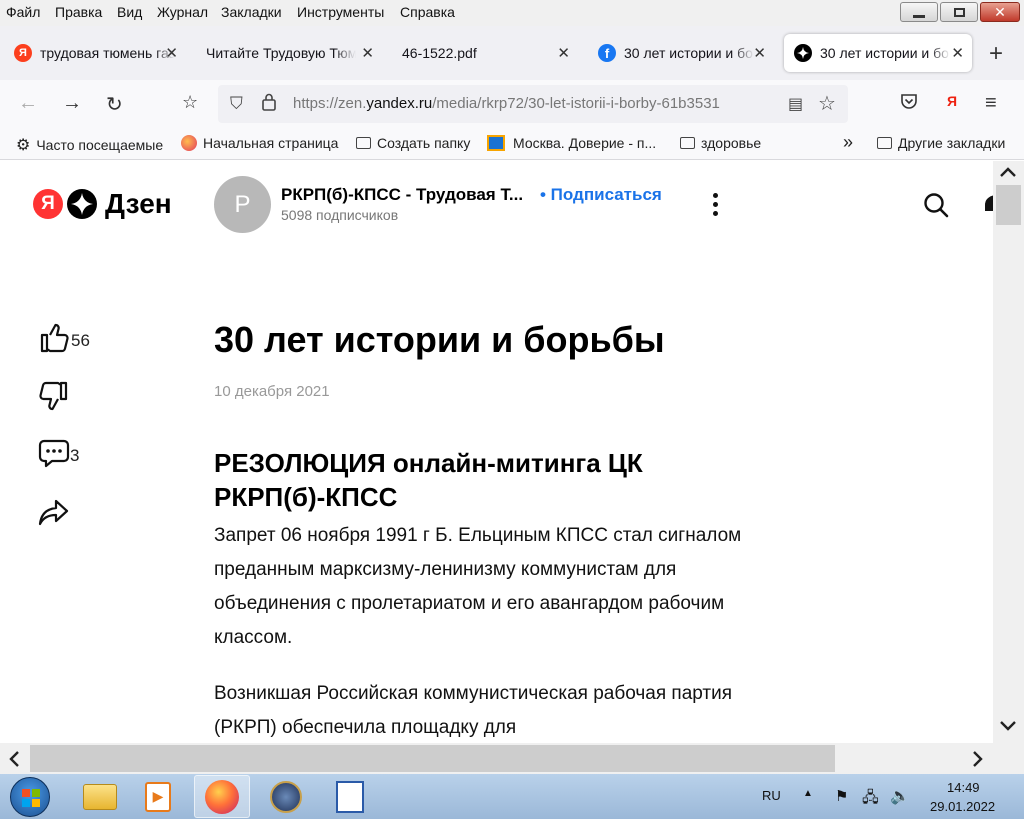 Image resolution: width=1024 pixels, height=821 pixels. I want to click on minimize-icon, so click(919, 16).